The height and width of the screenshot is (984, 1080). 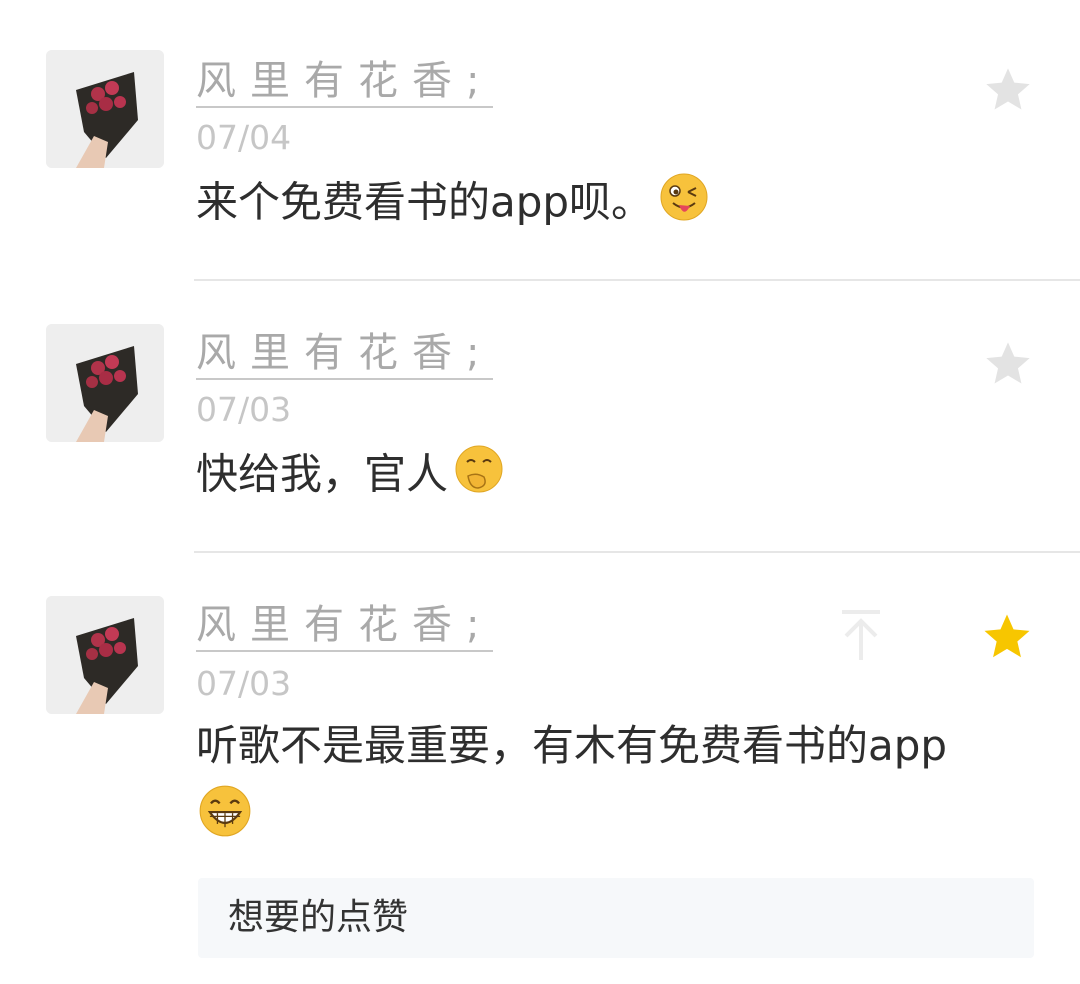 What do you see at coordinates (861, 636) in the screenshot?
I see `pin-to-top-icon` at bounding box center [861, 636].